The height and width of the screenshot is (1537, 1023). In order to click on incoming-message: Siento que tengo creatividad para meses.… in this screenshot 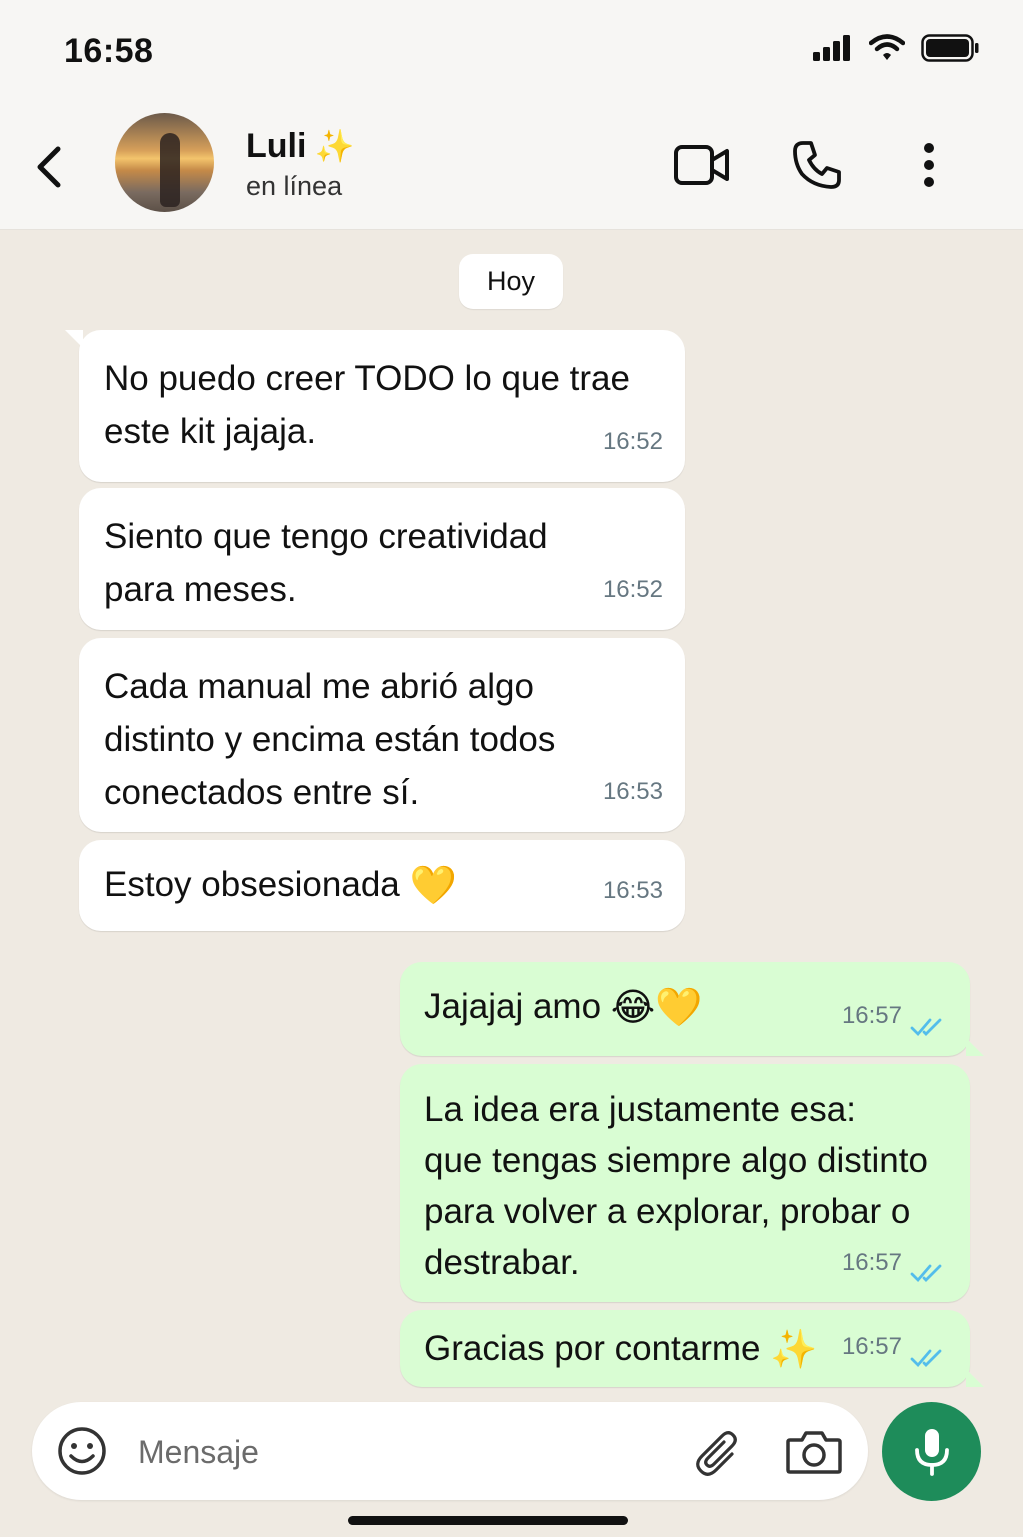, I will do `click(382, 559)`.